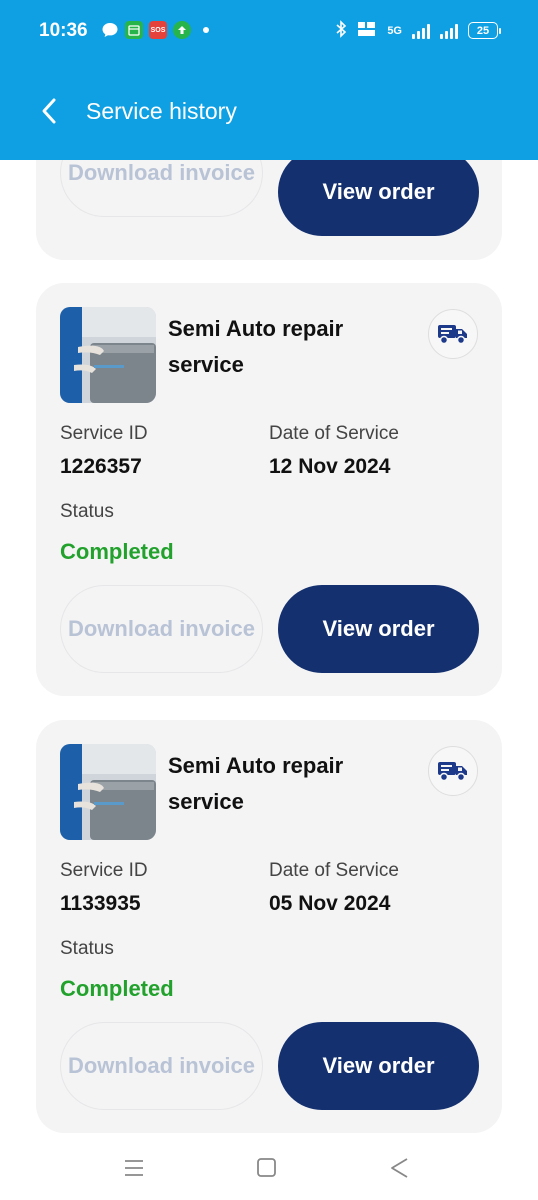 This screenshot has width=538, height=1200. I want to click on chat-bubble-icon, so click(110, 30).